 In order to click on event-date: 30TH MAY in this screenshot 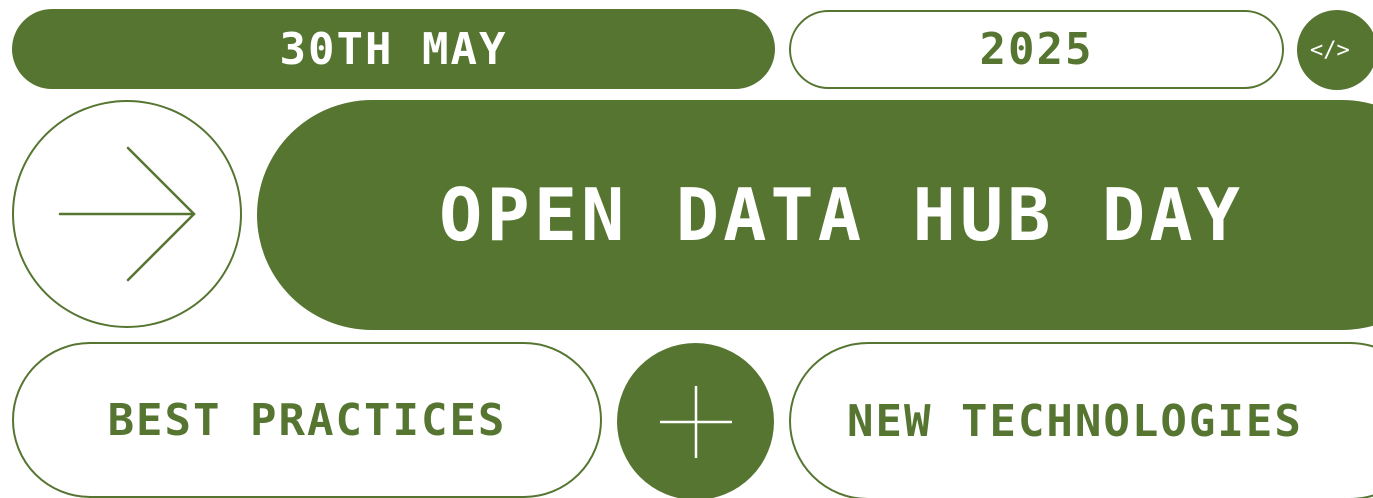, I will do `click(393, 49)`.